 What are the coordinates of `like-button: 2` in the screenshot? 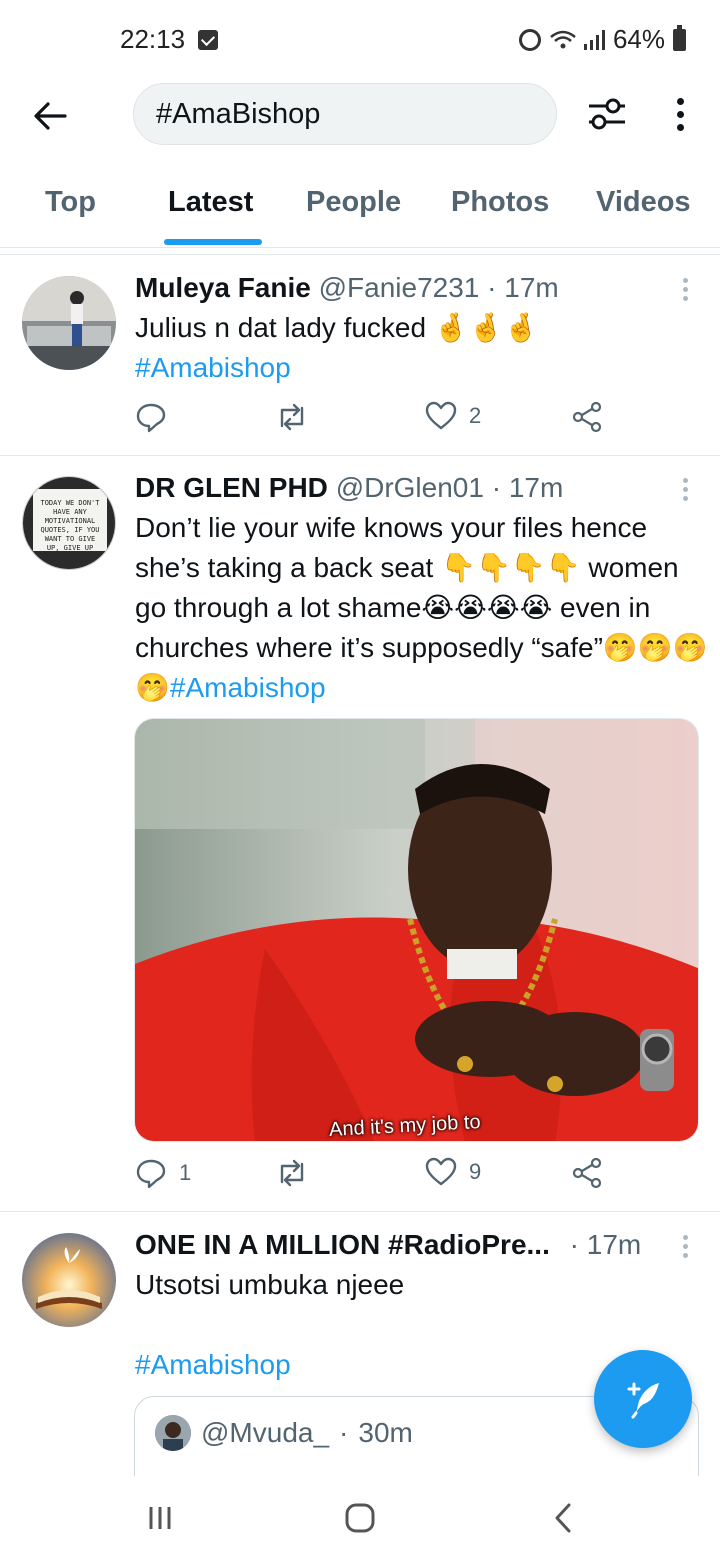 It's located at (453, 416).